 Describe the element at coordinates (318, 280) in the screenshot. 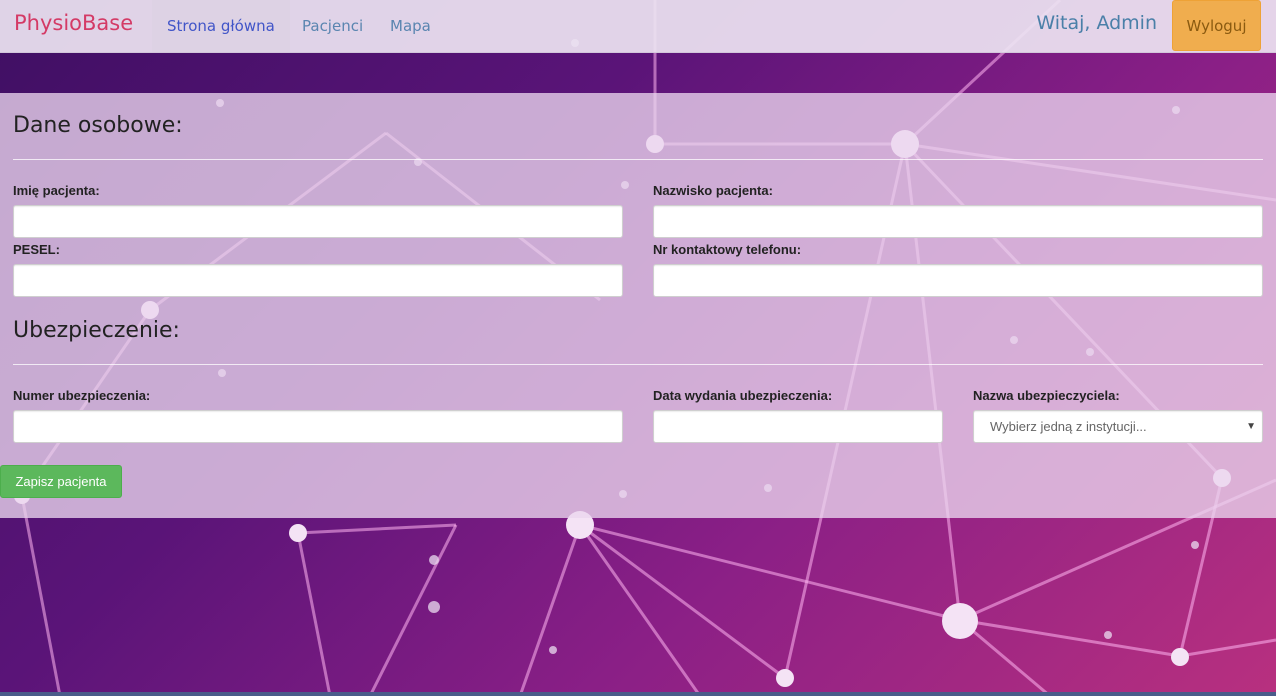

I see `pesel-input` at that location.